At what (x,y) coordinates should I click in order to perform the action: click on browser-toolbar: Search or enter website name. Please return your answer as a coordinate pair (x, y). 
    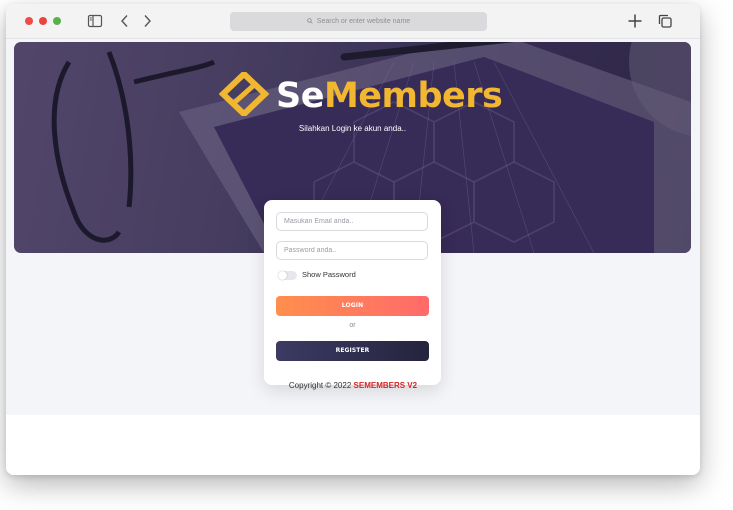
    Looking at the image, I should click on (353, 21).